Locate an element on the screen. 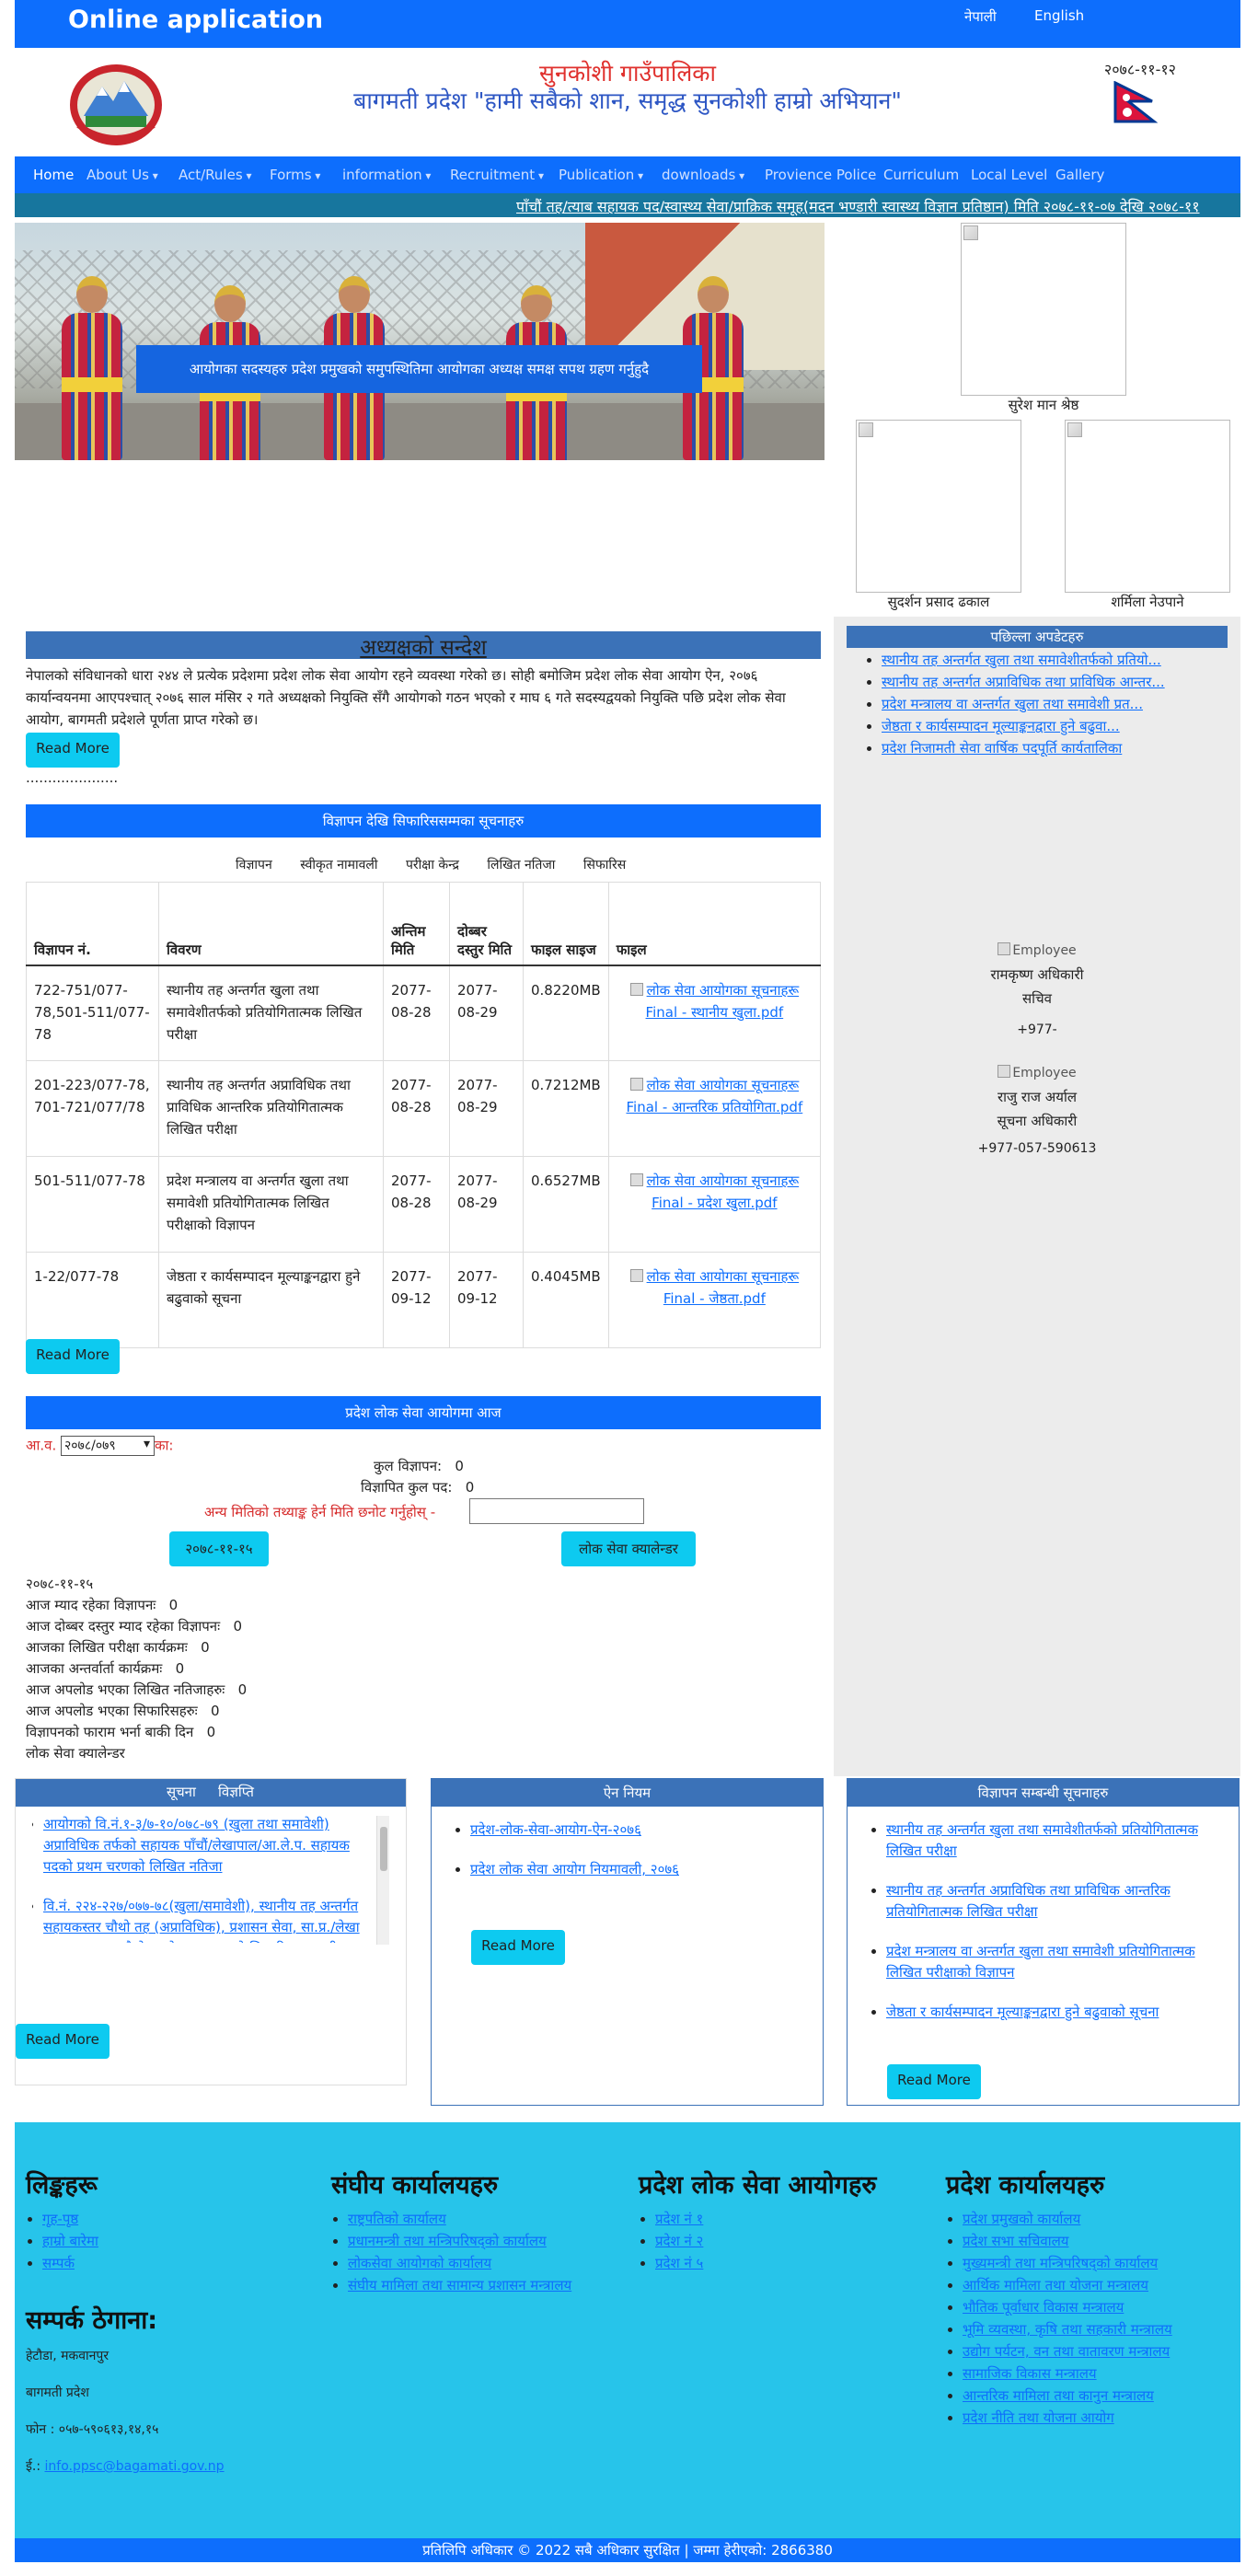 The width and height of the screenshot is (1257, 2576). nav-downloads: downloads is located at coordinates (703, 175).